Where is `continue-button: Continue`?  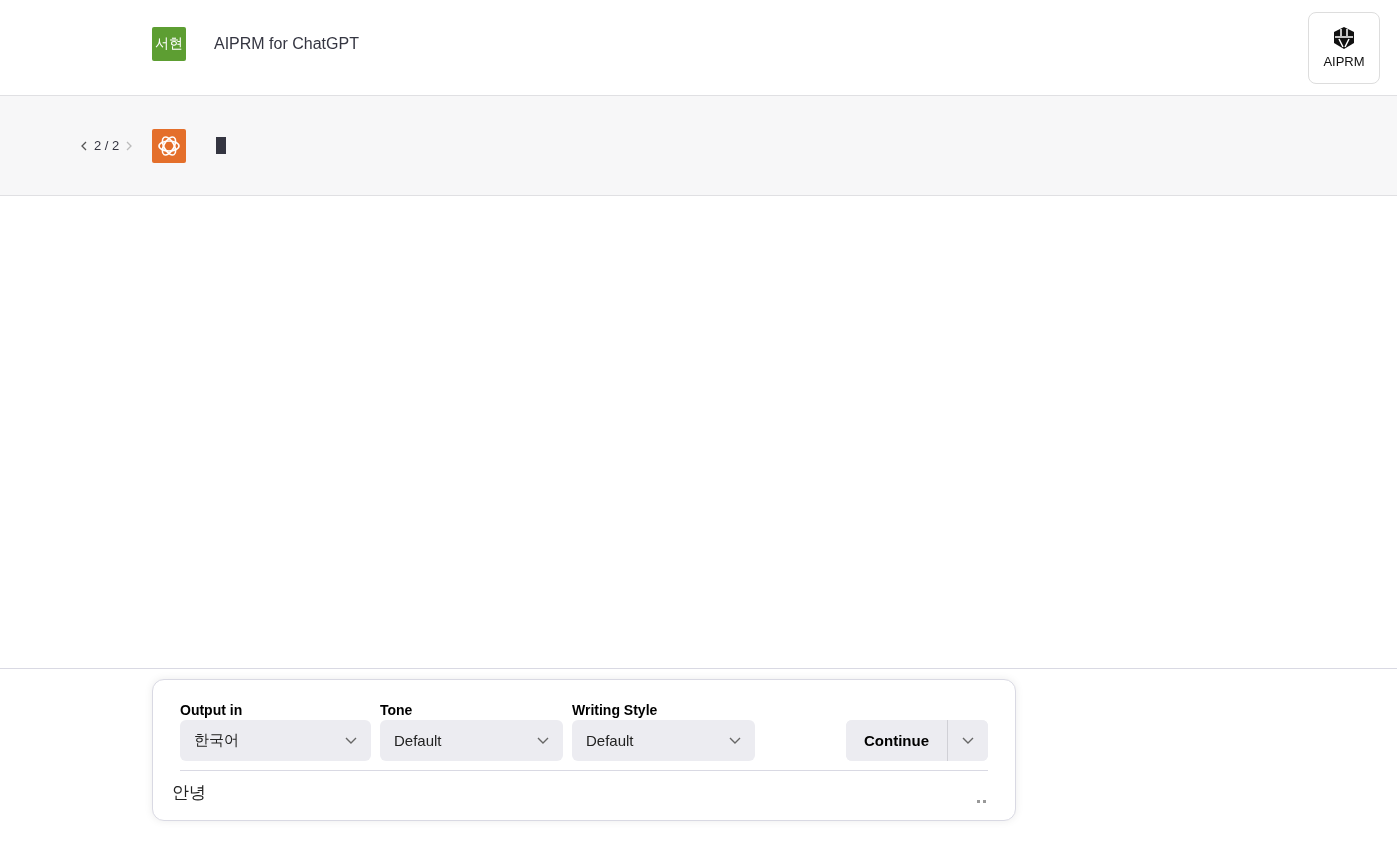
continue-button: Continue is located at coordinates (897, 740).